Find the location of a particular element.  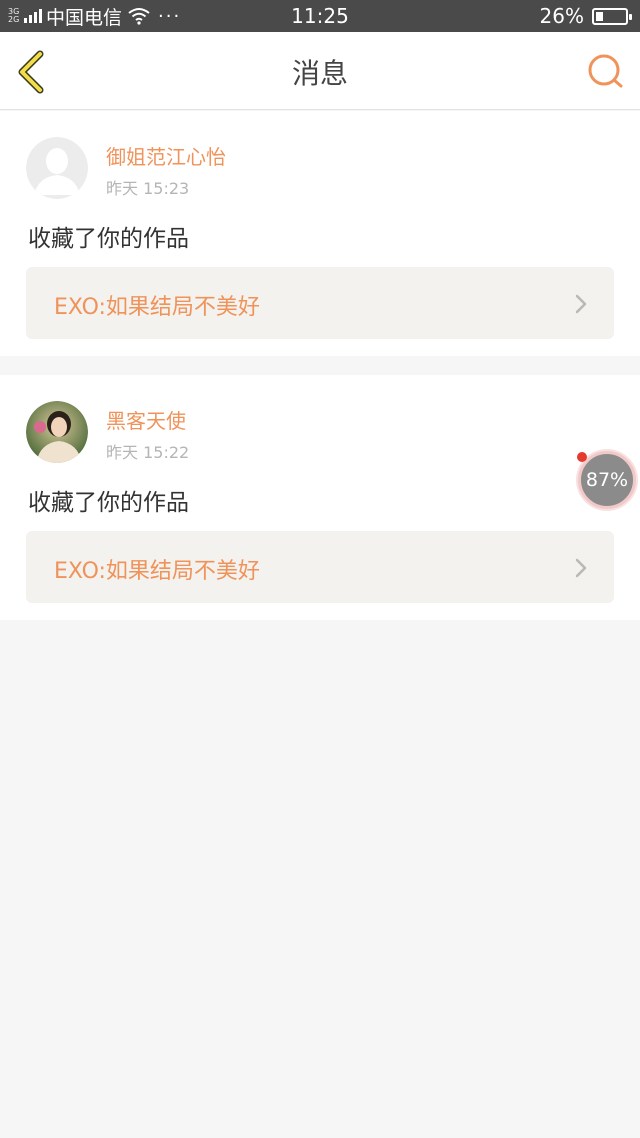

page-title: 消息 is located at coordinates (319, 73).